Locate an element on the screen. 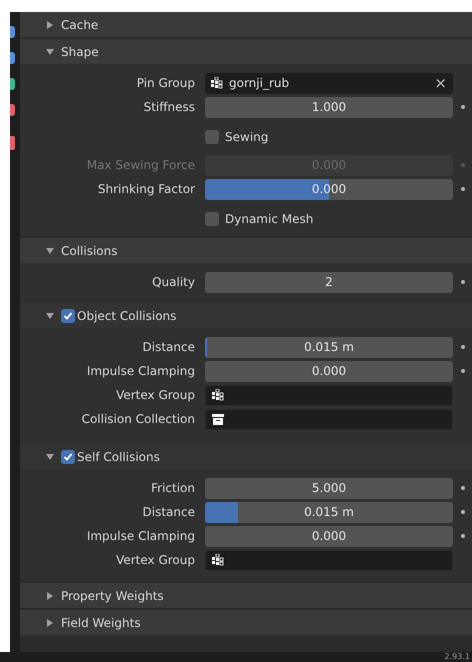 This screenshot has height=662, width=472. field-label: Shrinking Factor is located at coordinates (146, 189).